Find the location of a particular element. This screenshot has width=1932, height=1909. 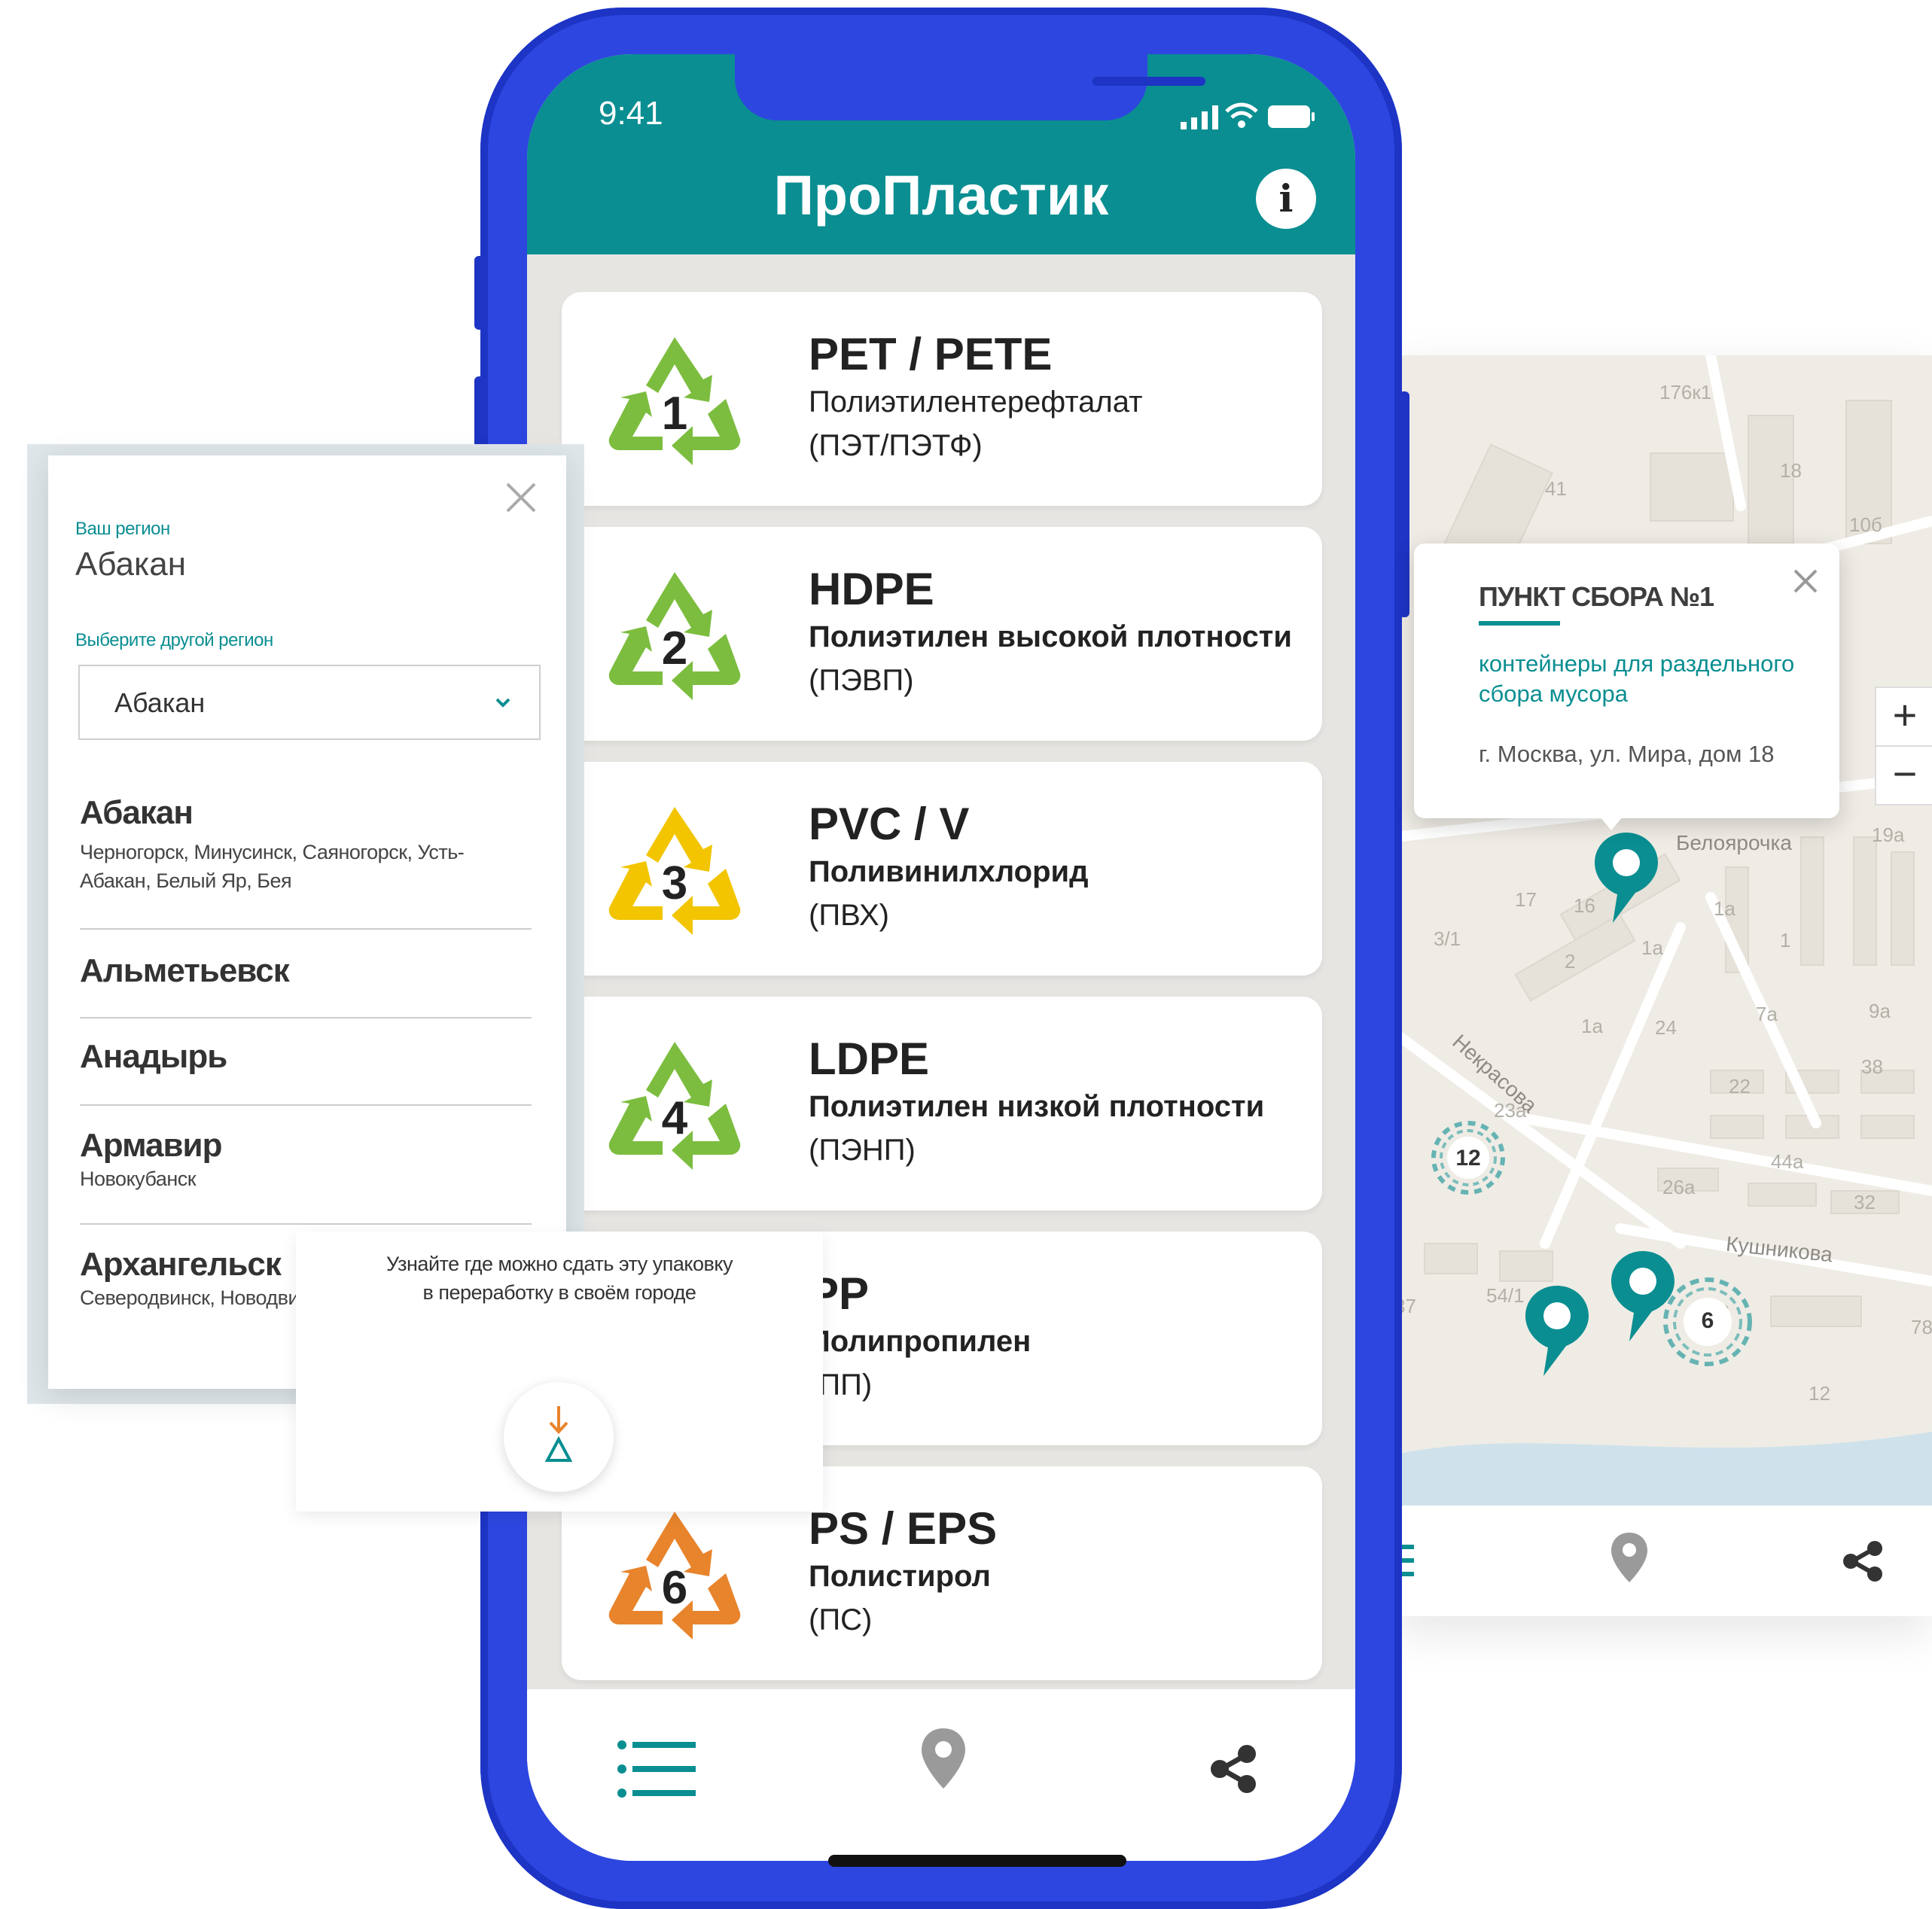

city-name: Армавир is located at coordinates (151, 1145).